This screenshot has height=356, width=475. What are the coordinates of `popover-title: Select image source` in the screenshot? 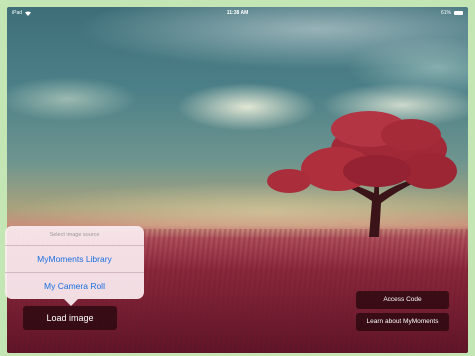 It's located at (74, 235).